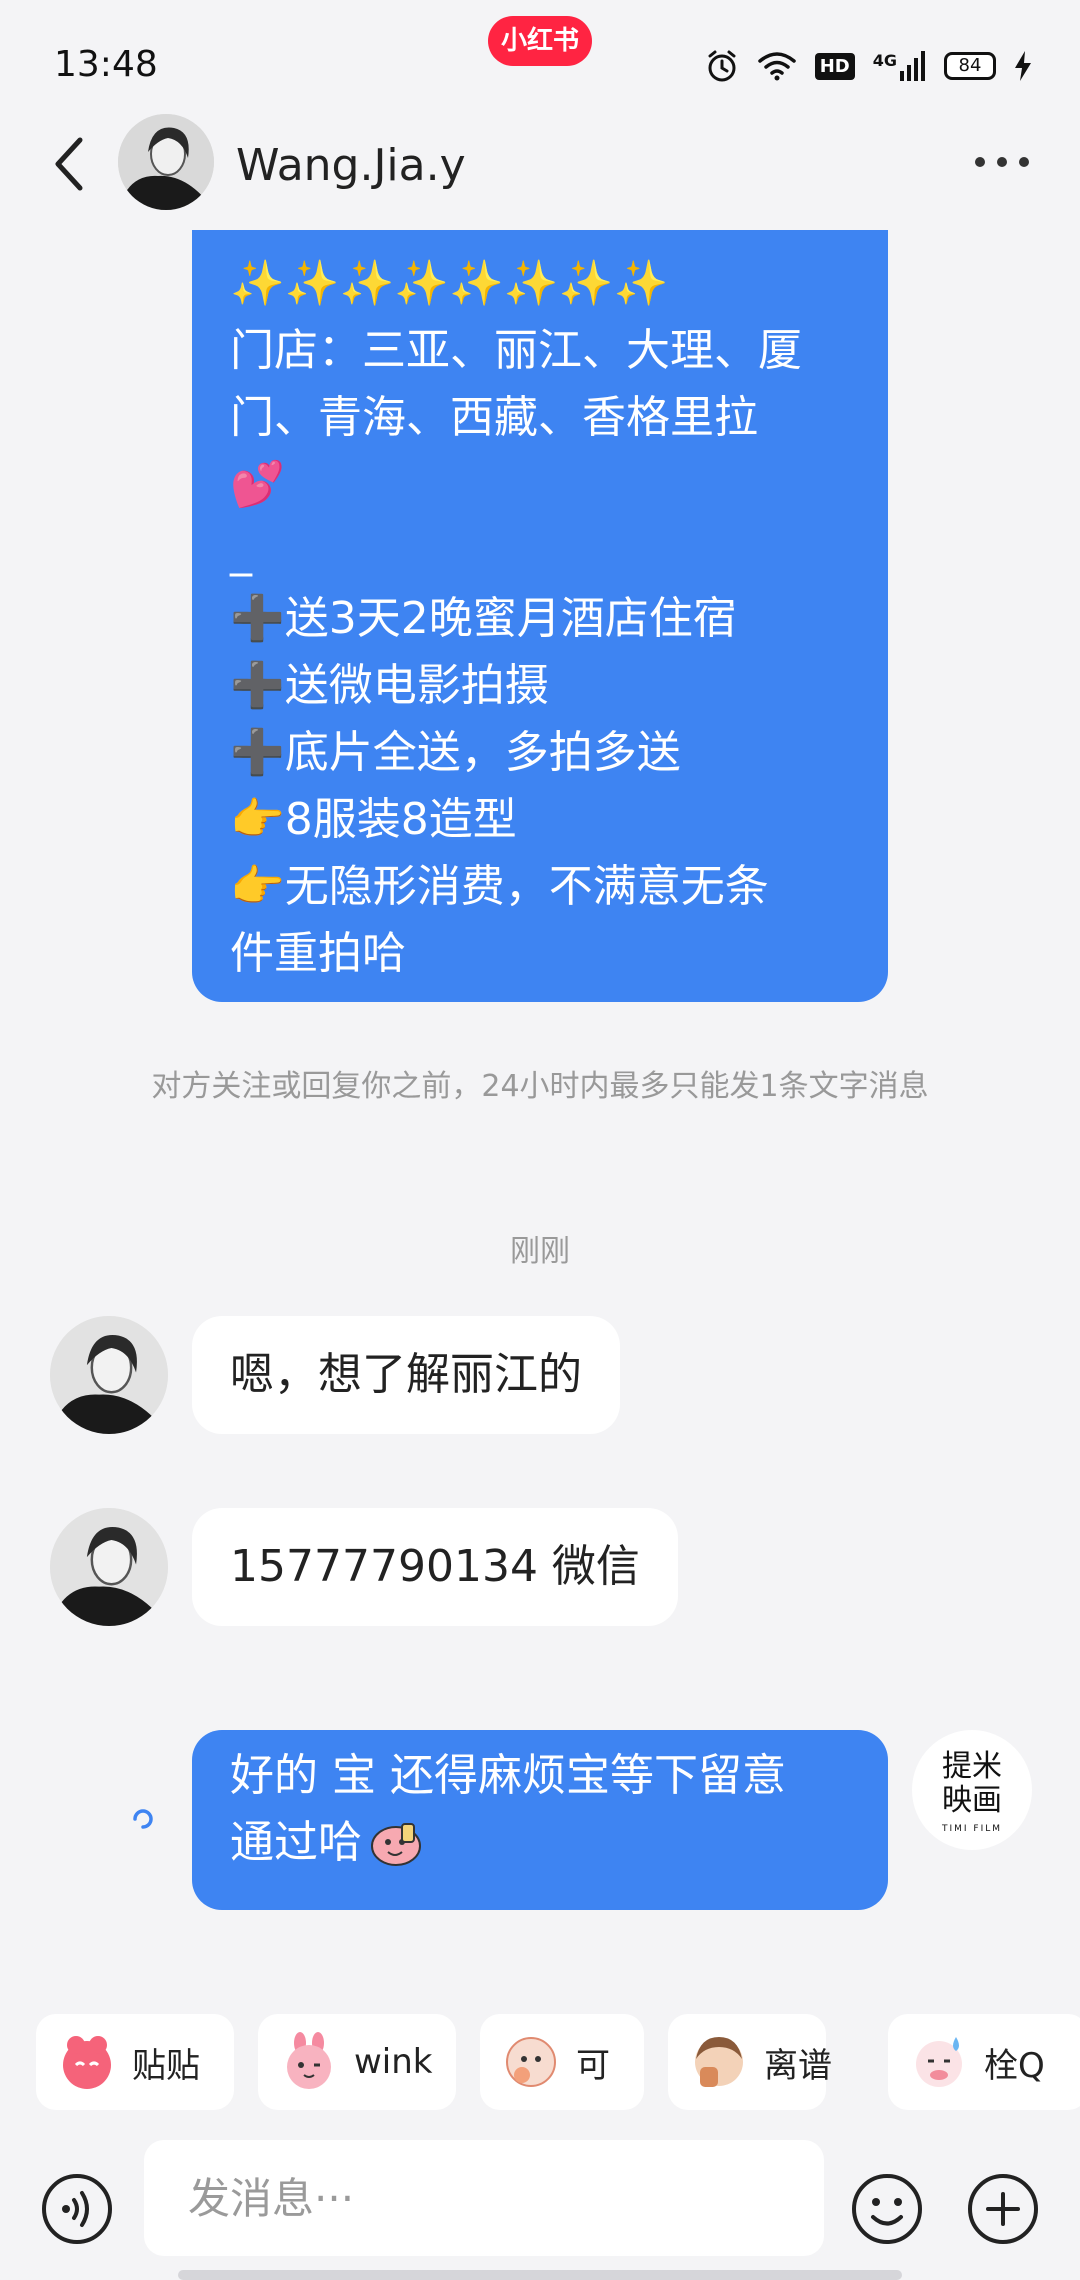  I want to click on my-avatar: 提米 映画 TIMI FILM, so click(972, 1790).